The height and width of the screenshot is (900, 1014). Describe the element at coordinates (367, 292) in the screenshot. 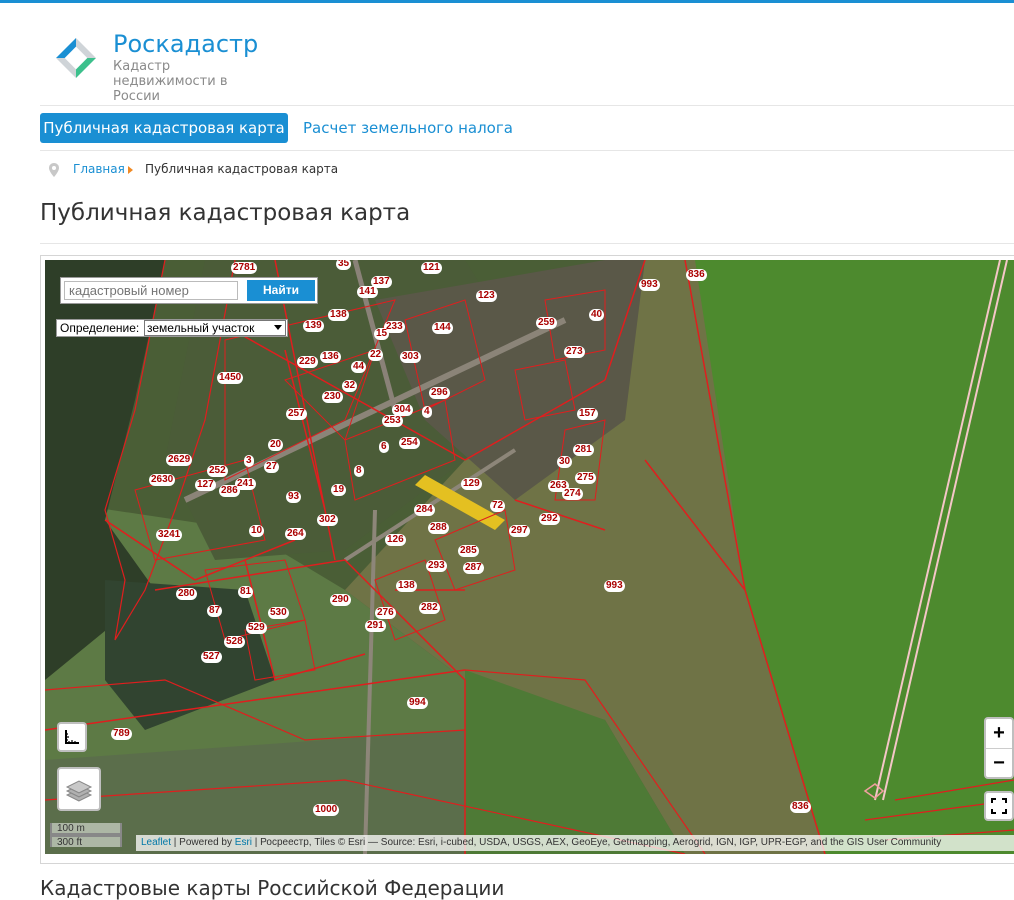

I see `parcel-label: 141` at that location.